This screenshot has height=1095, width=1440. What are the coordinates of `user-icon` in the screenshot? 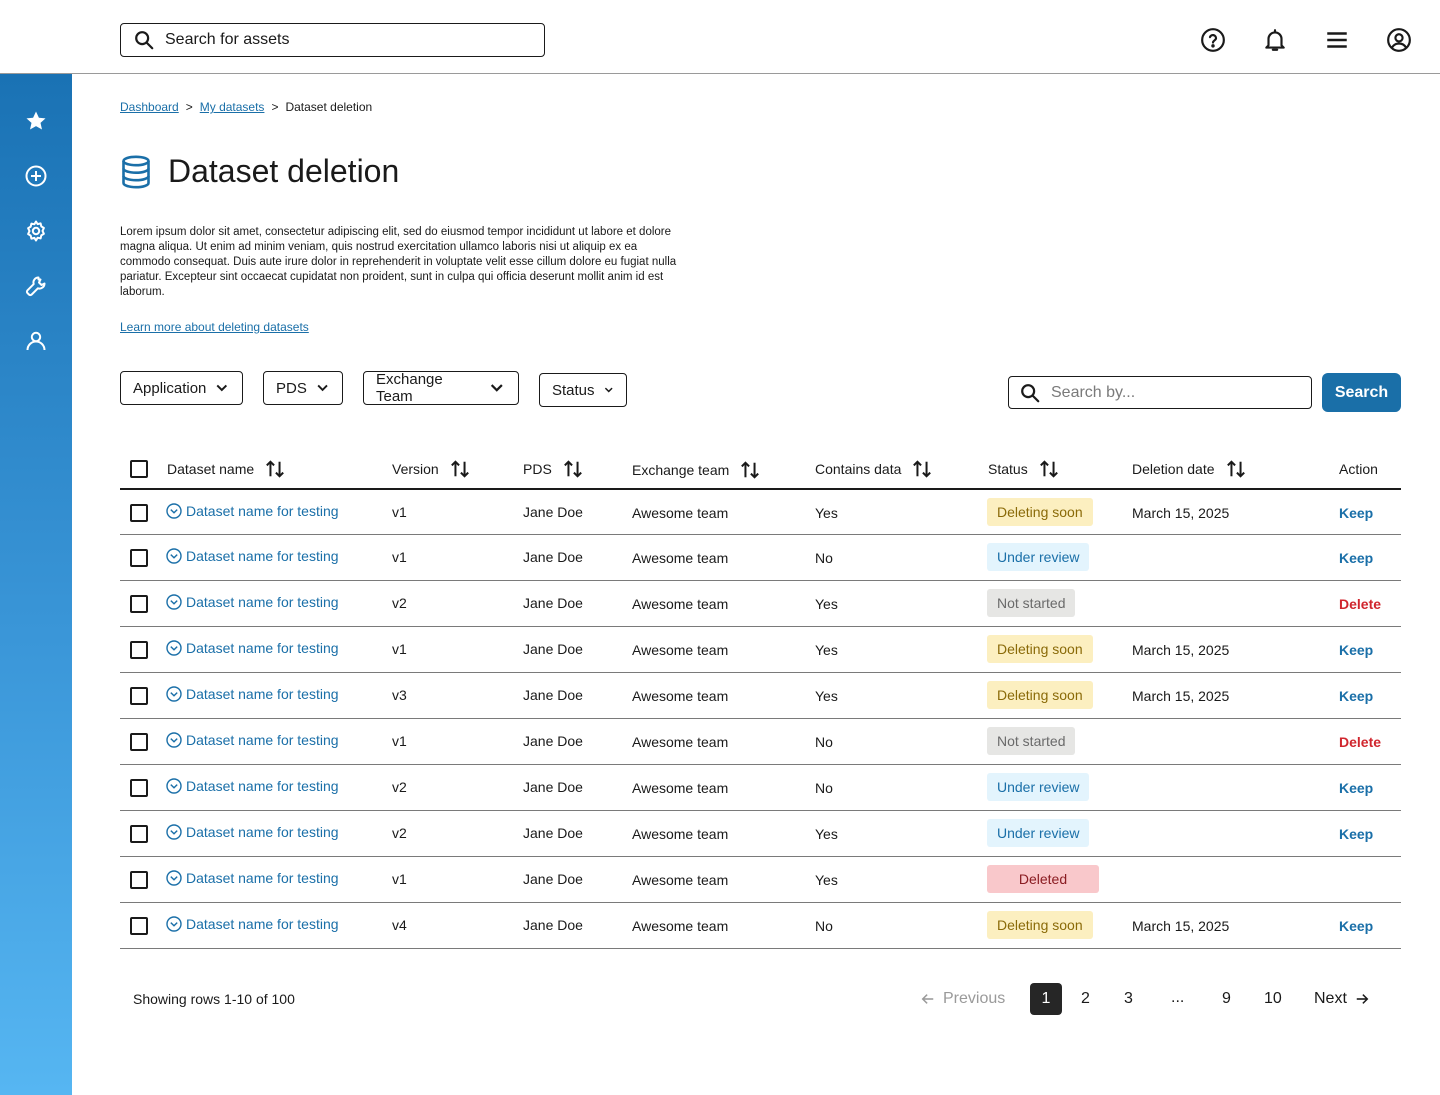 It's located at (36, 341).